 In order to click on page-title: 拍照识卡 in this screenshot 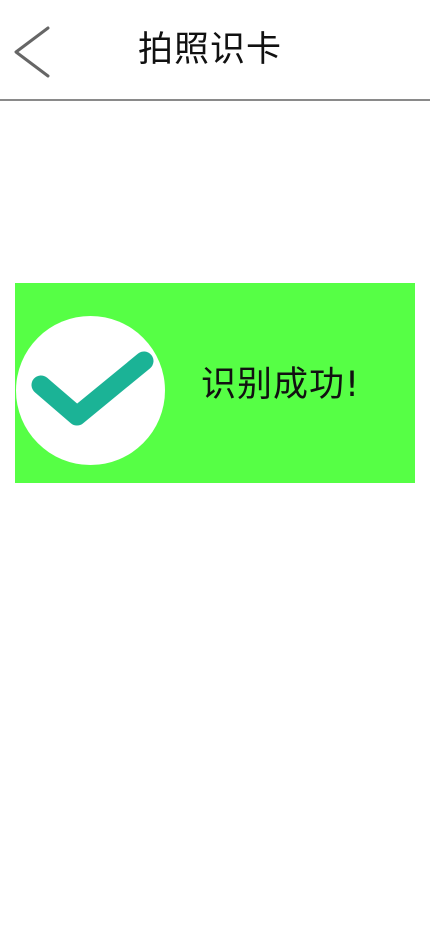, I will do `click(209, 50)`.